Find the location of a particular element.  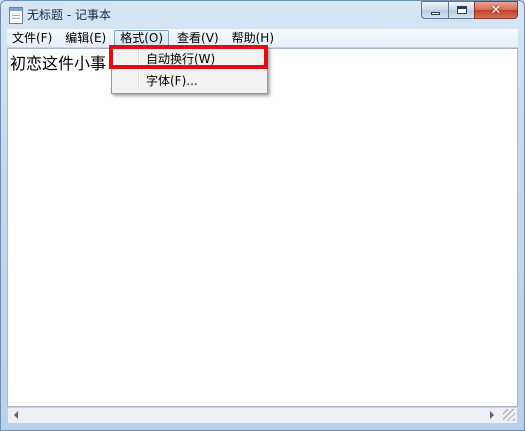

highlight-annotation-box is located at coordinates (188, 57).